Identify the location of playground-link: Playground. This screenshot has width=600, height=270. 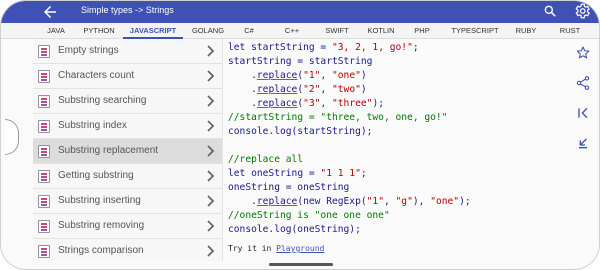
(300, 248).